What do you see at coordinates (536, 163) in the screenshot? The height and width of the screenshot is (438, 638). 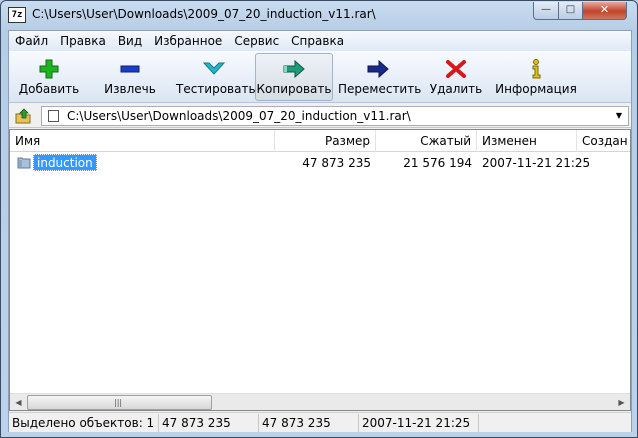 I see `row-modified: 2007-11-21 21:25` at bounding box center [536, 163].